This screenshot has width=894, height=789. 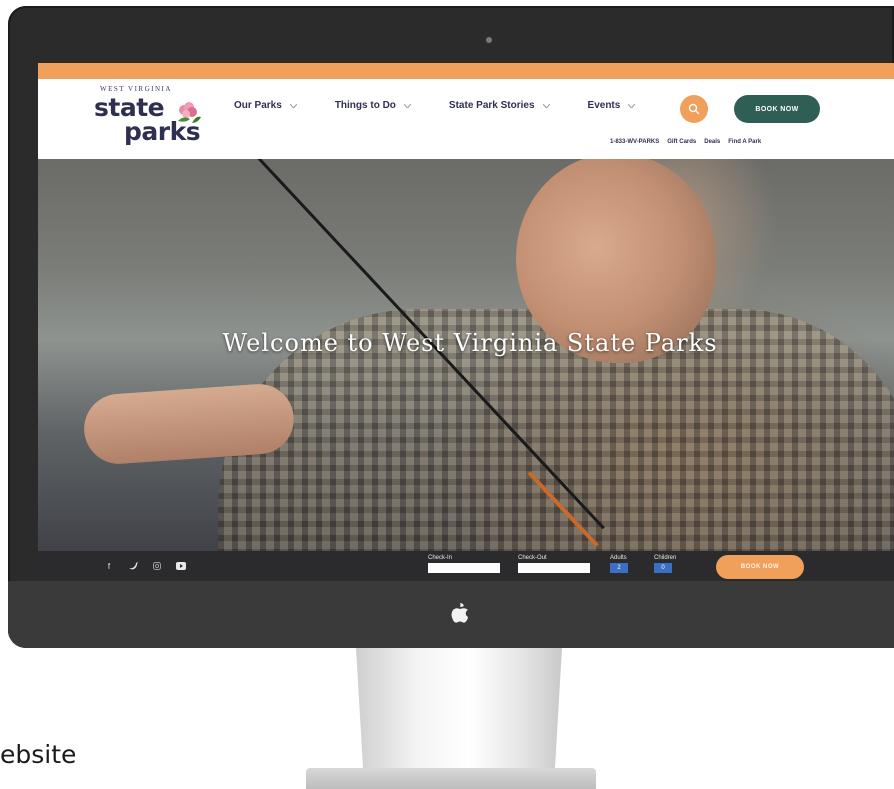 I want to click on nav-item-state-park-stories: State Park Stories, so click(x=499, y=105).